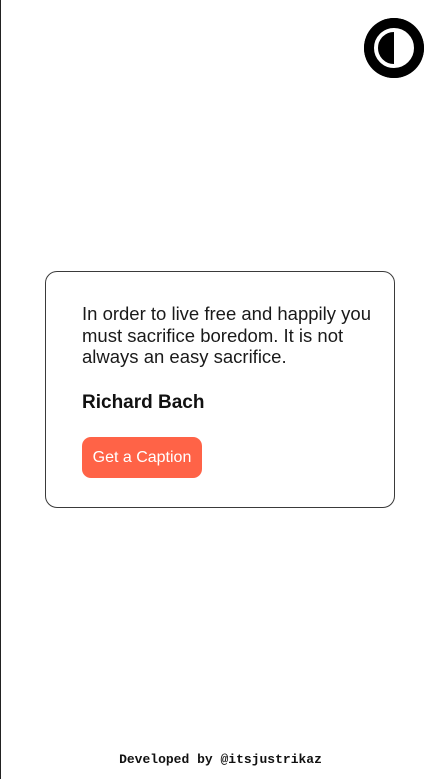  Describe the element at coordinates (220, 759) in the screenshot. I see `footer-credit: Developed by @itsjustrikaz` at that location.